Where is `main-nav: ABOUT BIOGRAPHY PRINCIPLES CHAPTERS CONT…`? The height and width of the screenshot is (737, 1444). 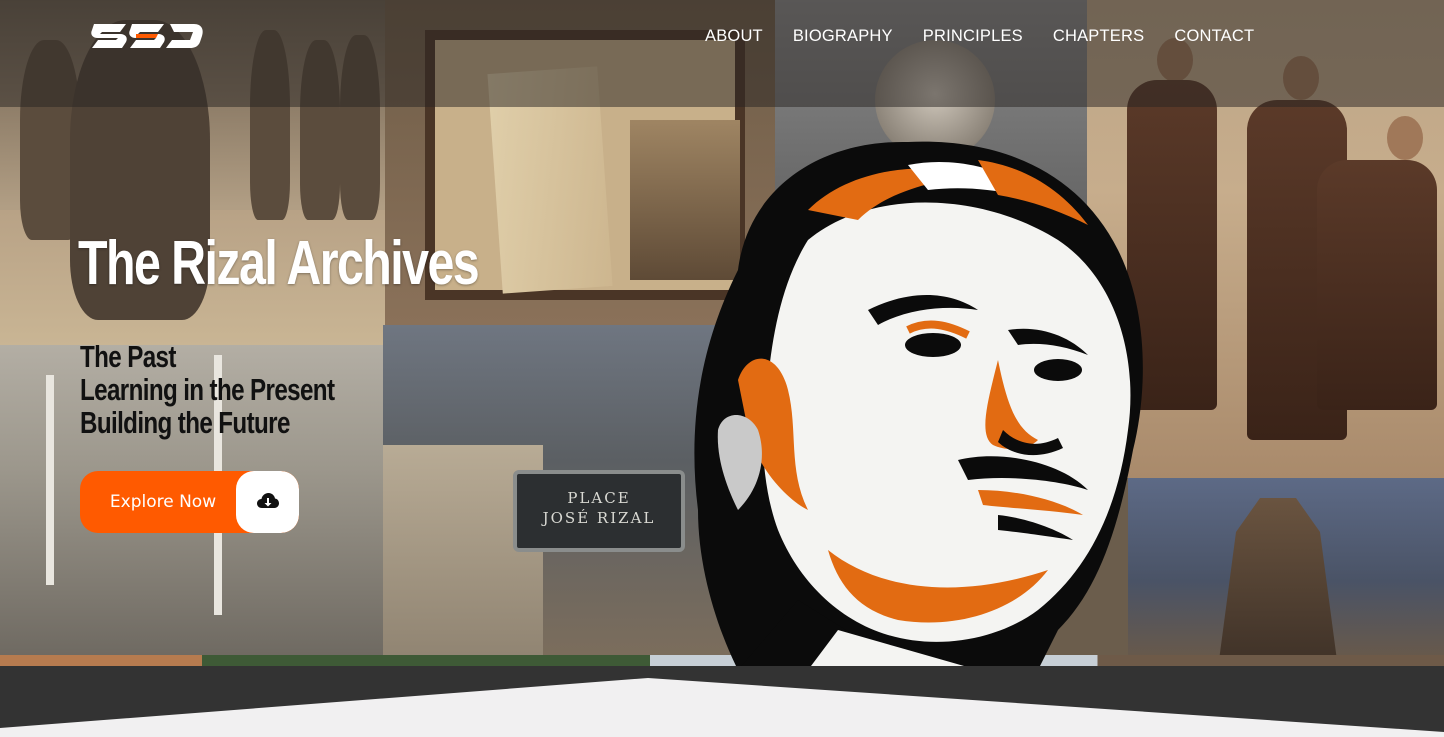
main-nav: ABOUT BIOGRAPHY PRINCIPLES CHAPTERS CONT… is located at coordinates (994, 36).